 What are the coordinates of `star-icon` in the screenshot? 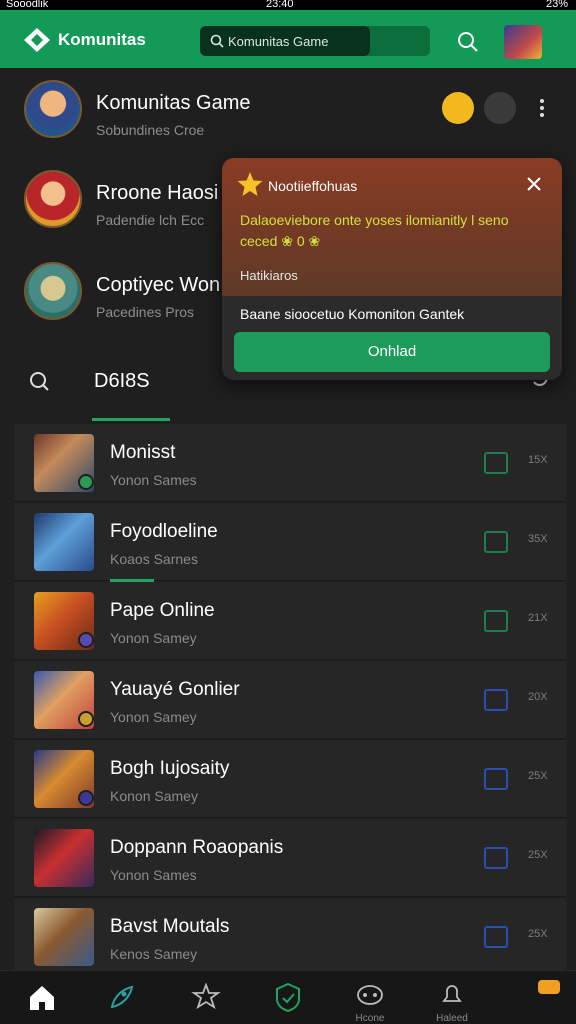 It's located at (250, 184).